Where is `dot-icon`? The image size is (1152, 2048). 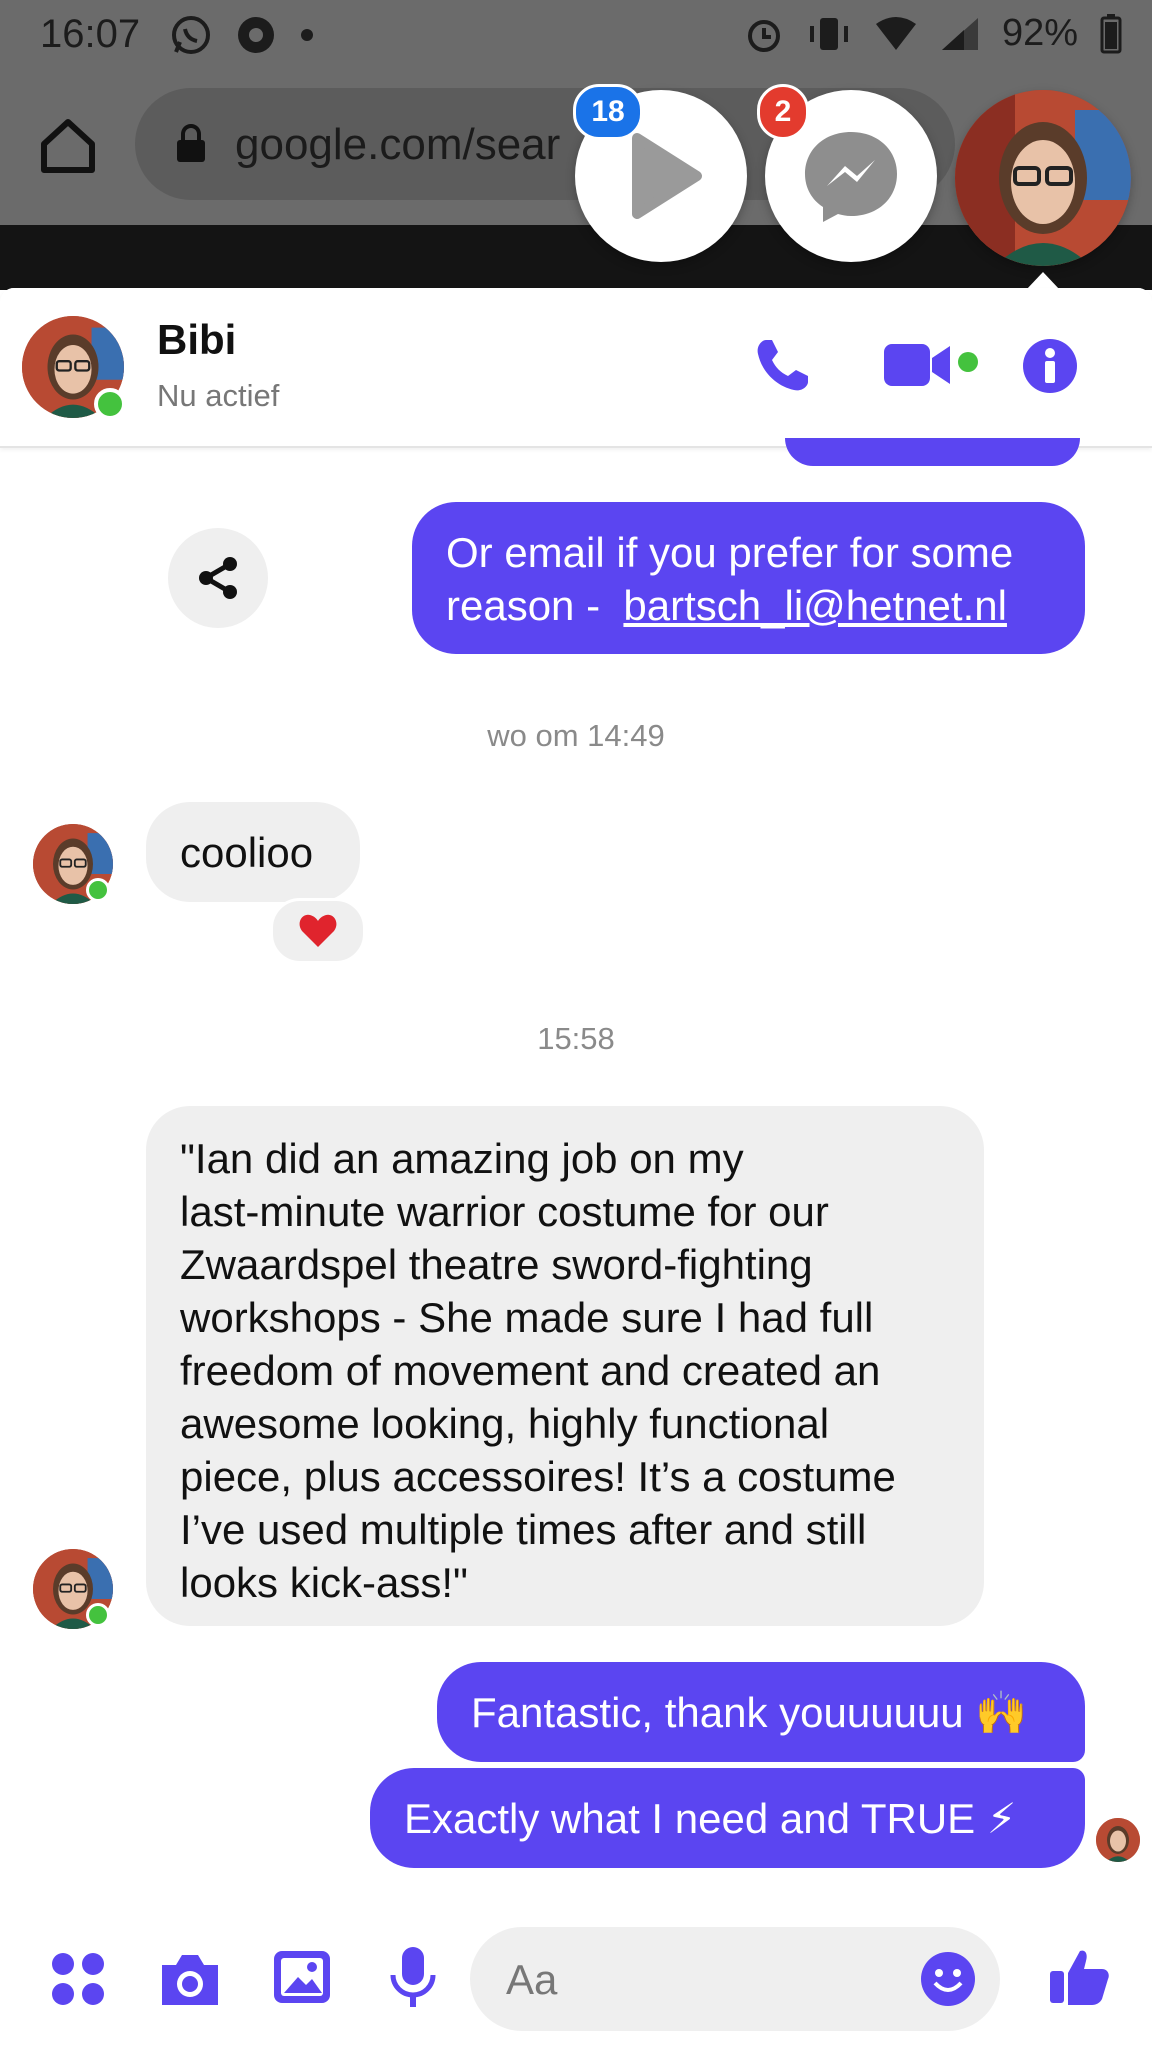
dot-icon is located at coordinates (307, 35).